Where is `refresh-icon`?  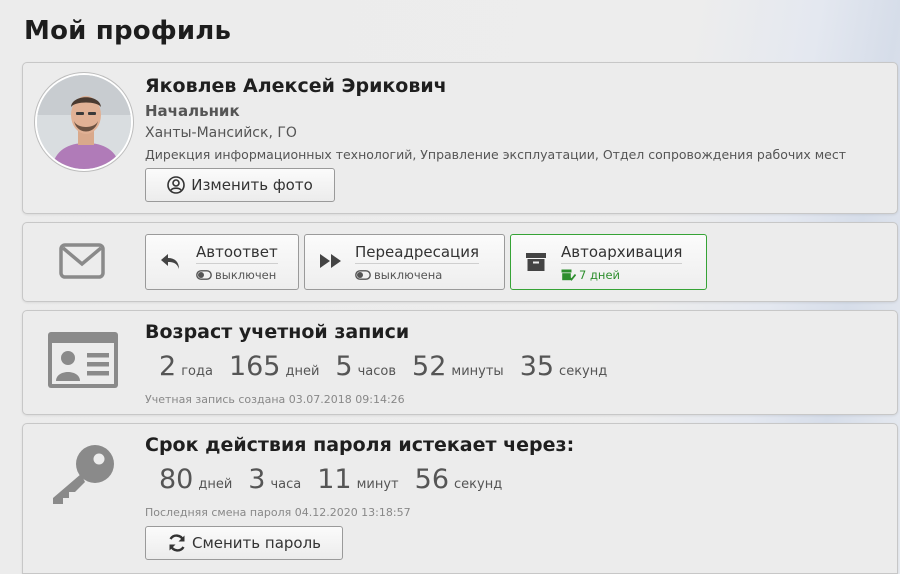 refresh-icon is located at coordinates (177, 543).